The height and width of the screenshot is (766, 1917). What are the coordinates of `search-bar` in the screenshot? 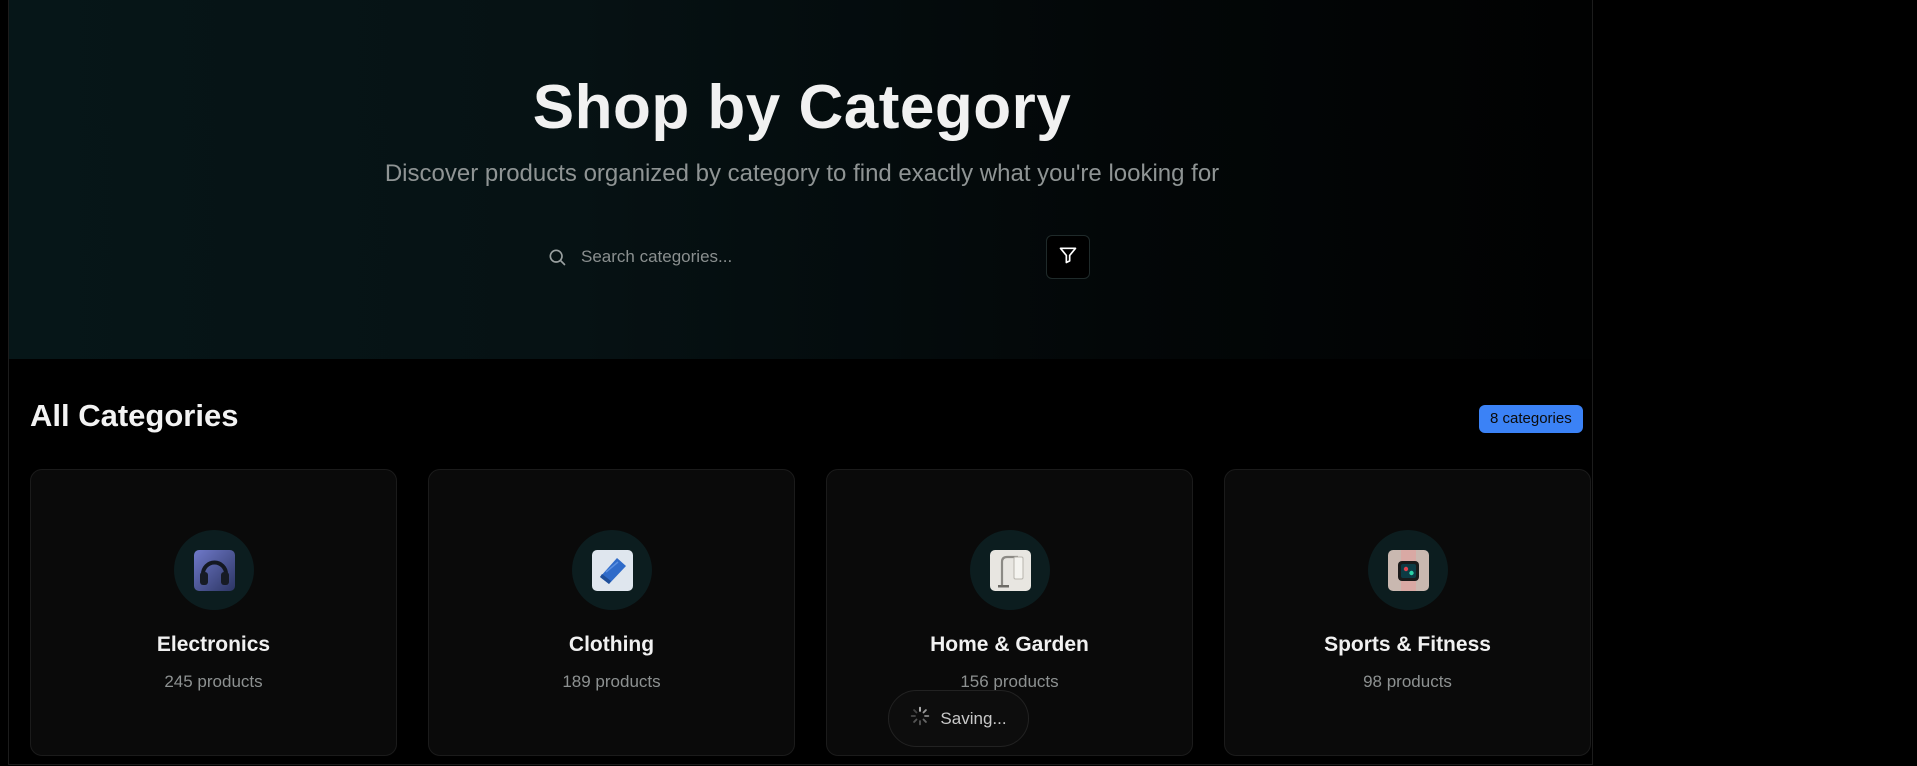 It's located at (777, 257).